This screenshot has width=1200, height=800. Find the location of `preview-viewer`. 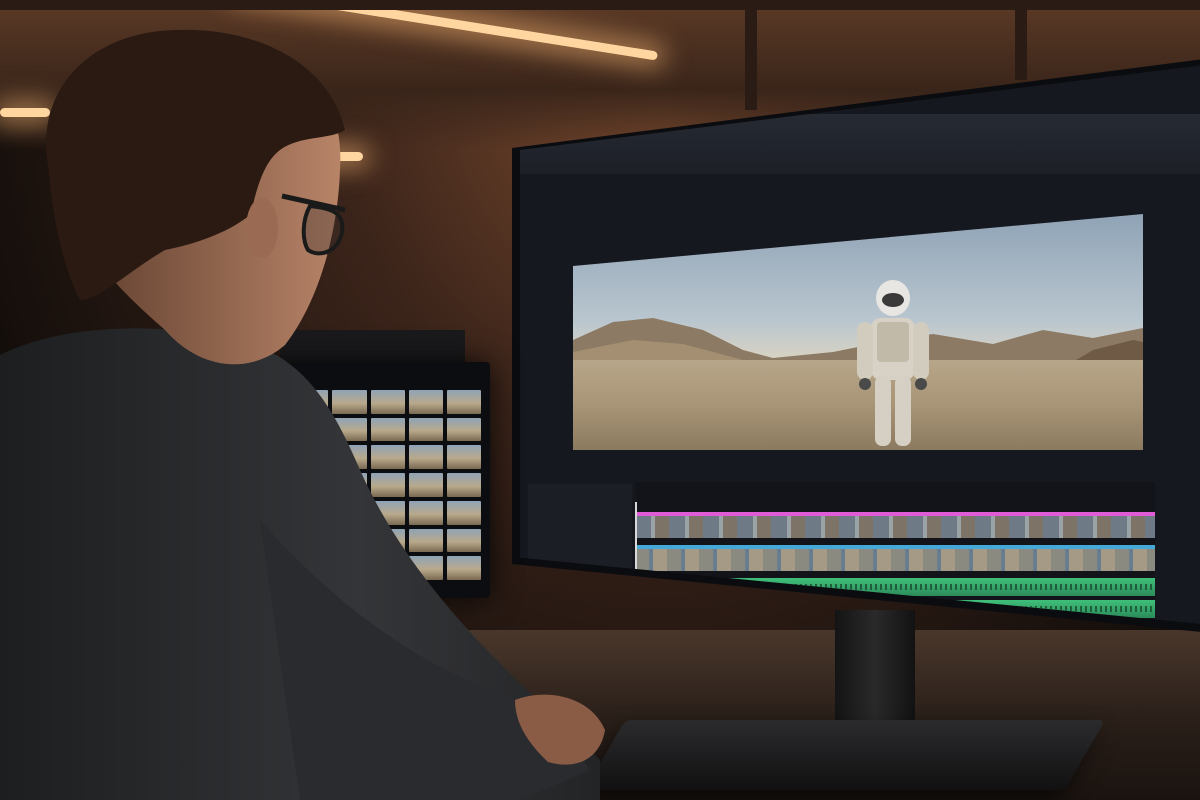

preview-viewer is located at coordinates (858, 332).